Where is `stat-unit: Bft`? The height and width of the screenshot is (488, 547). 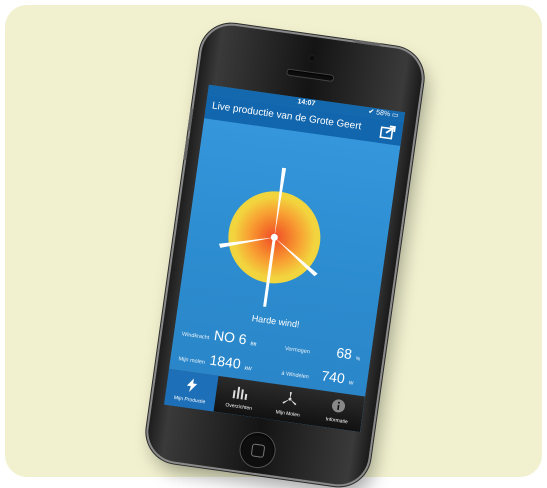
stat-unit: Bft is located at coordinates (253, 344).